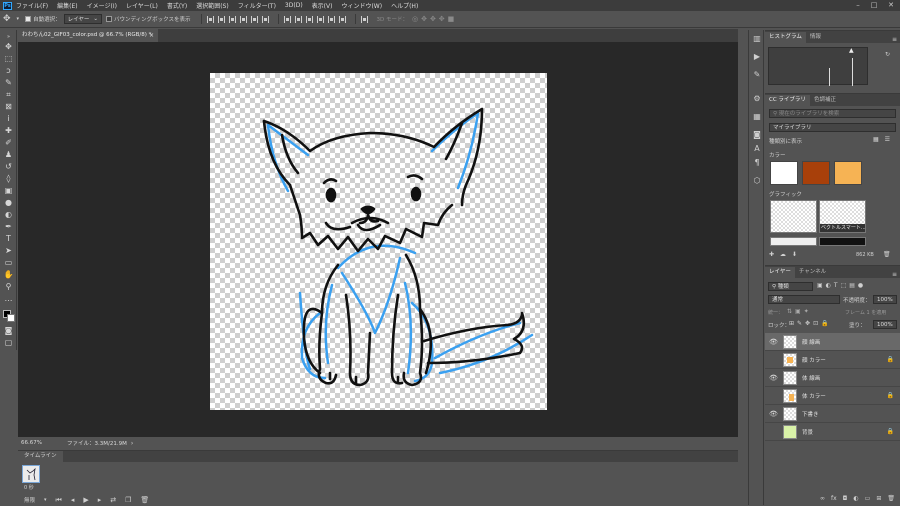 This screenshot has height=506, width=900. Describe the element at coordinates (822, 498) in the screenshot. I see `link-icon: ∞` at that location.